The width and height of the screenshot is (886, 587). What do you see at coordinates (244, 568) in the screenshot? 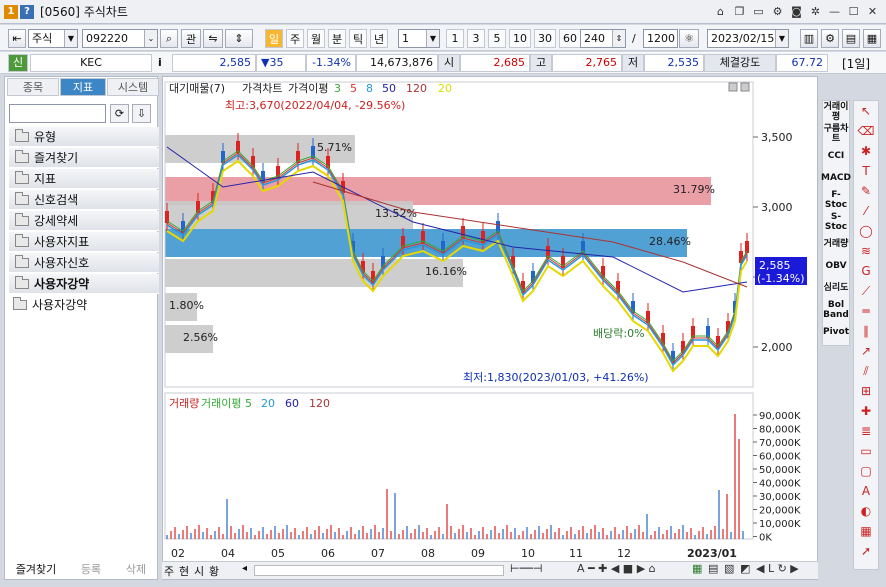
I see `scroll-left-icon: ◂` at bounding box center [244, 568].